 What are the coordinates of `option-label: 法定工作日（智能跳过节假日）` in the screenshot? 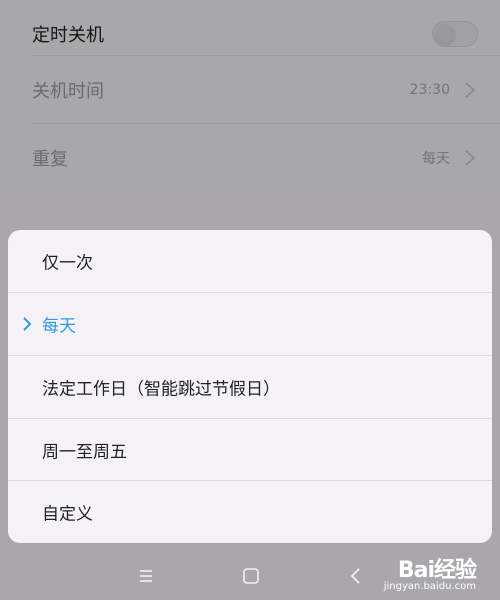 It's located at (161, 389).